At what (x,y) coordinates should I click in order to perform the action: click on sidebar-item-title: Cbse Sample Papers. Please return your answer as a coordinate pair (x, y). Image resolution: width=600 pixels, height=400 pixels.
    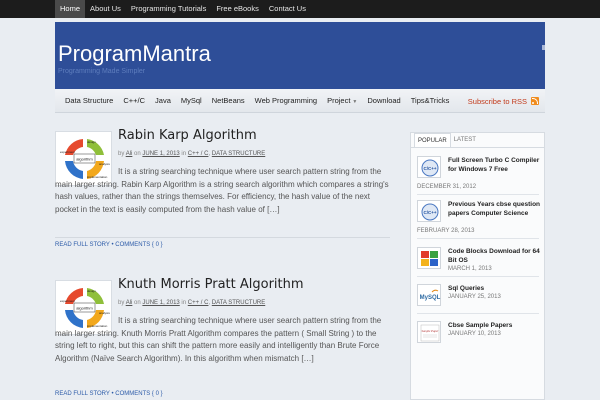
    Looking at the image, I should click on (495, 325).